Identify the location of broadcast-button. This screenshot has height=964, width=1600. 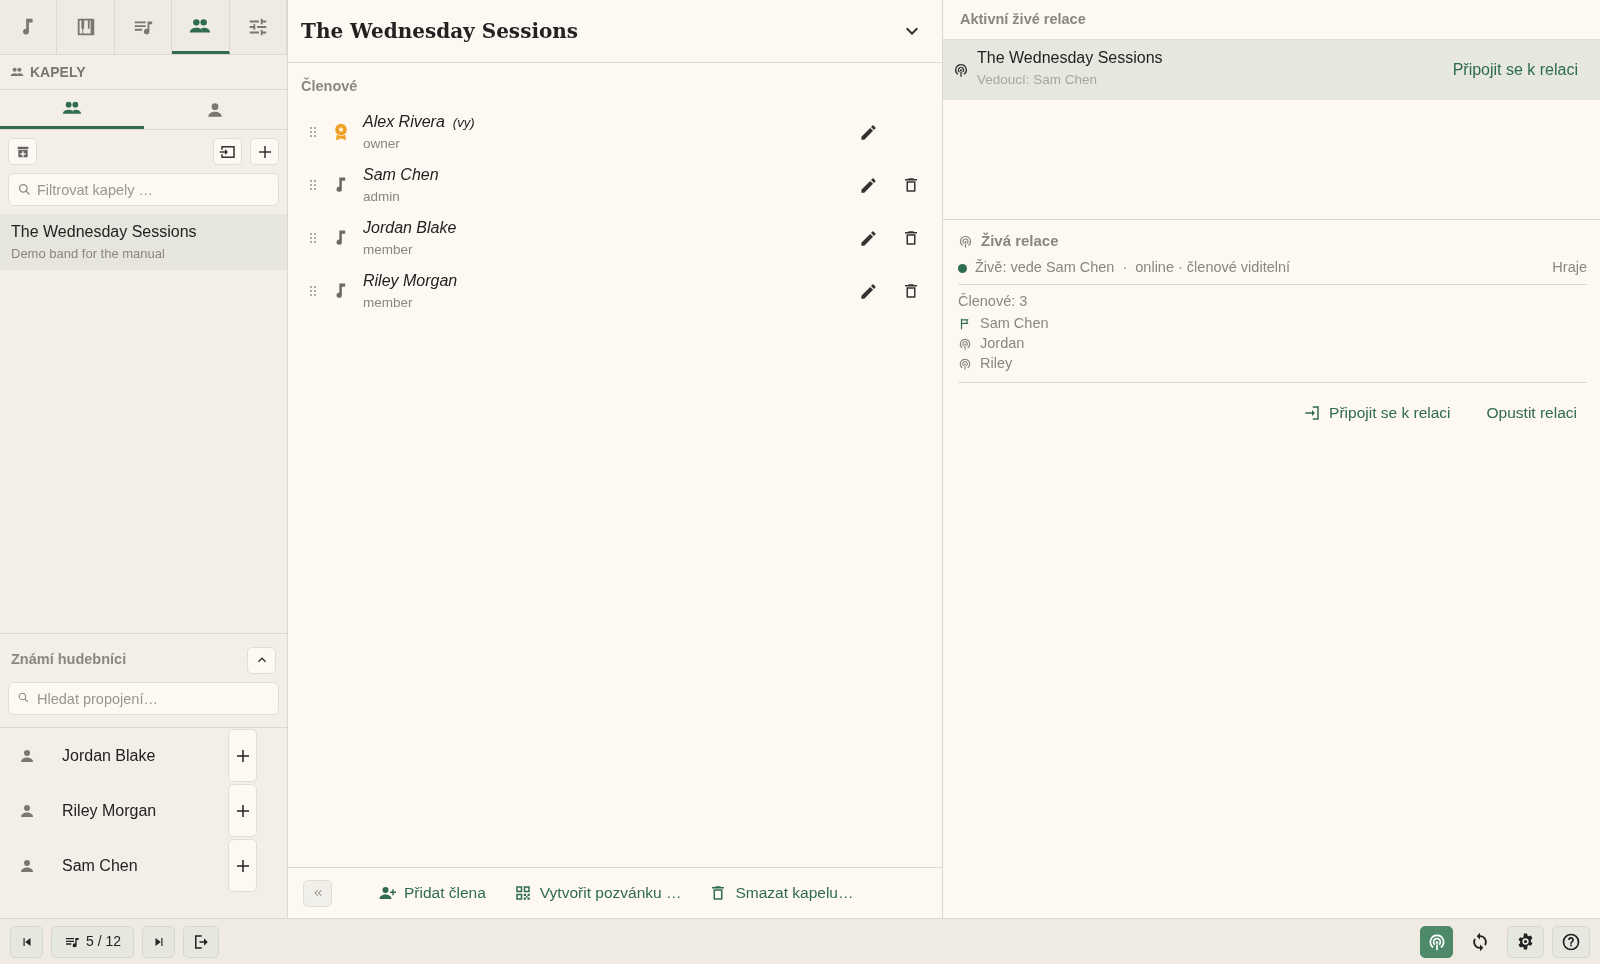
(1436, 941).